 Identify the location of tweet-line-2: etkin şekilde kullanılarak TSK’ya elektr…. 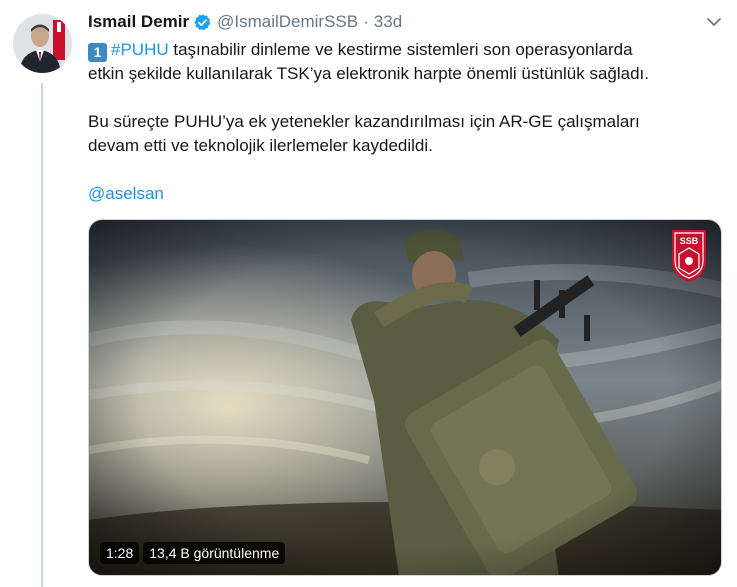
(368, 73).